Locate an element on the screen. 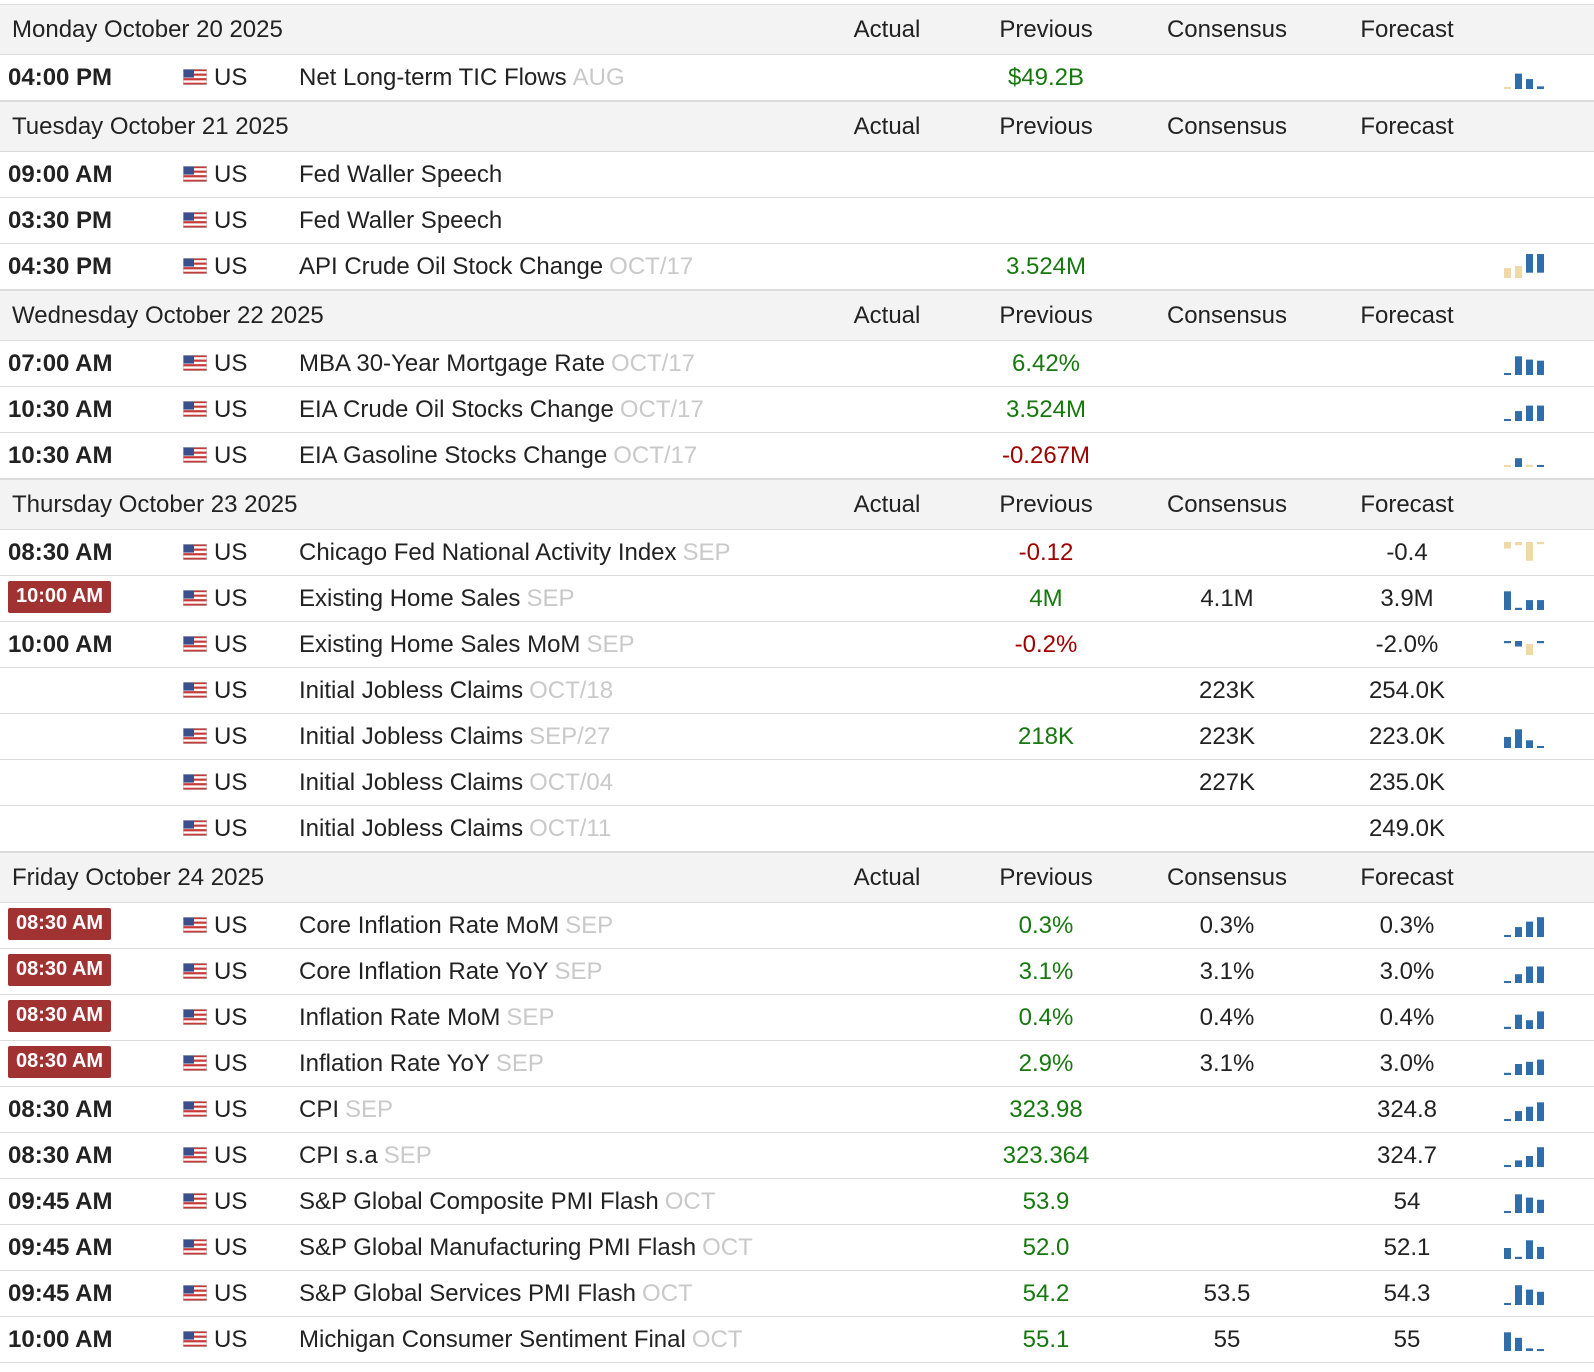 This screenshot has width=1594, height=1372. event-name: Inflation Rate MoM is located at coordinates (399, 1017).